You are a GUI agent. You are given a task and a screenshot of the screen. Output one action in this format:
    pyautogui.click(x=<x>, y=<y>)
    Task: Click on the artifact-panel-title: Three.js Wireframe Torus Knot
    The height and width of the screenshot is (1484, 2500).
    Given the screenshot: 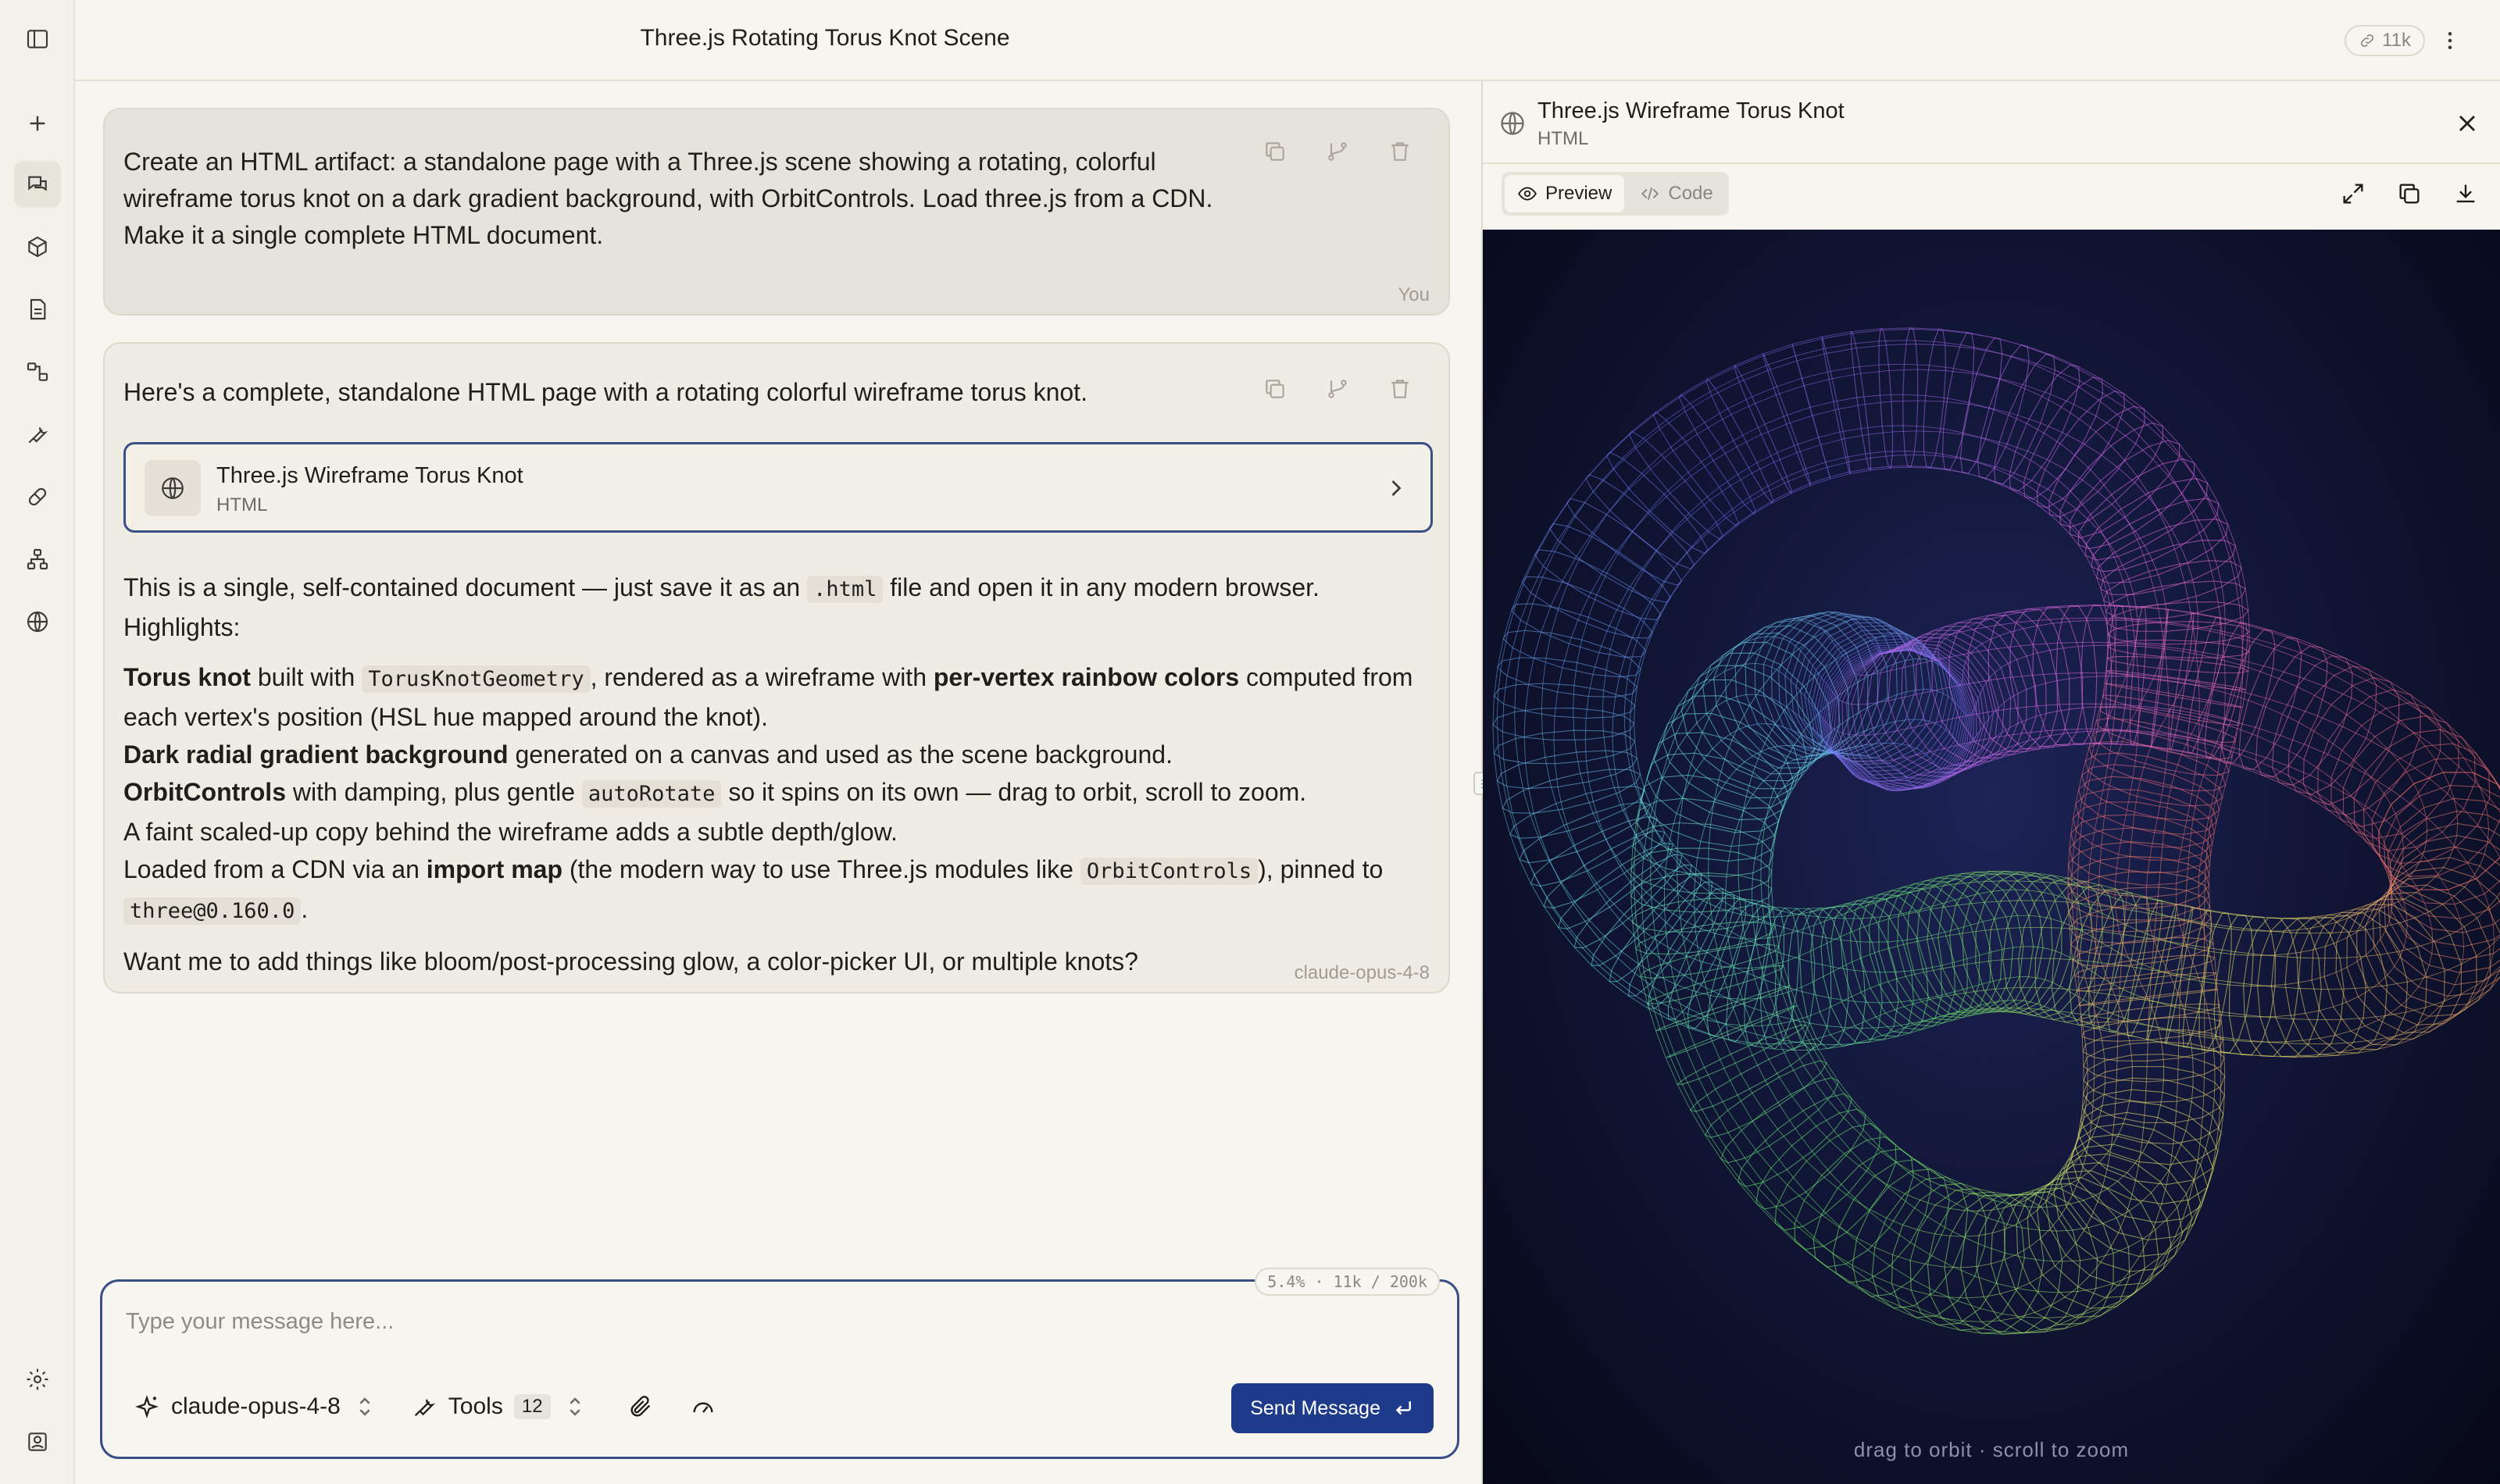 What is the action you would take?
    pyautogui.click(x=1691, y=110)
    